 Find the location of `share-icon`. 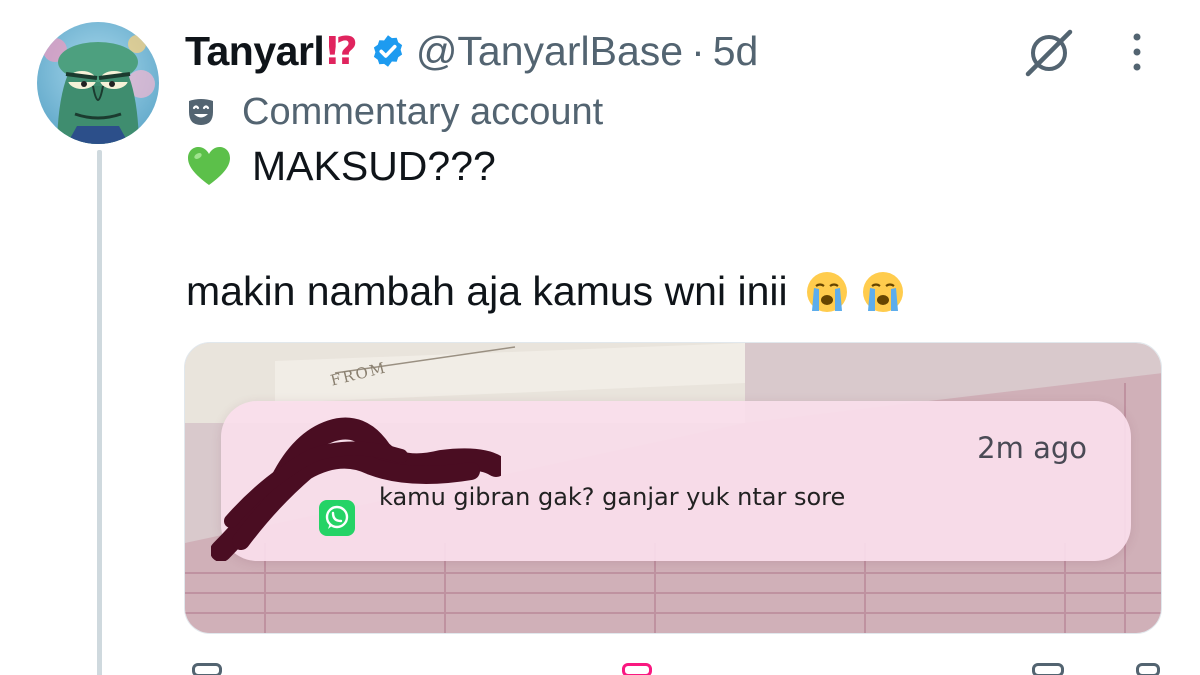

share-icon is located at coordinates (1148, 669).